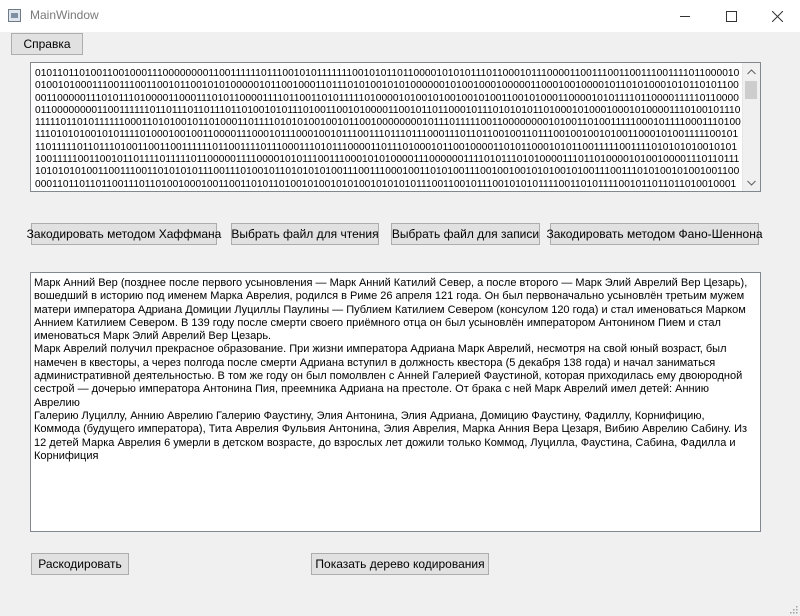 Image resolution: width=800 pixels, height=616 pixels. Describe the element at coordinates (14, 15) in the screenshot. I see `window-app-icon` at that location.